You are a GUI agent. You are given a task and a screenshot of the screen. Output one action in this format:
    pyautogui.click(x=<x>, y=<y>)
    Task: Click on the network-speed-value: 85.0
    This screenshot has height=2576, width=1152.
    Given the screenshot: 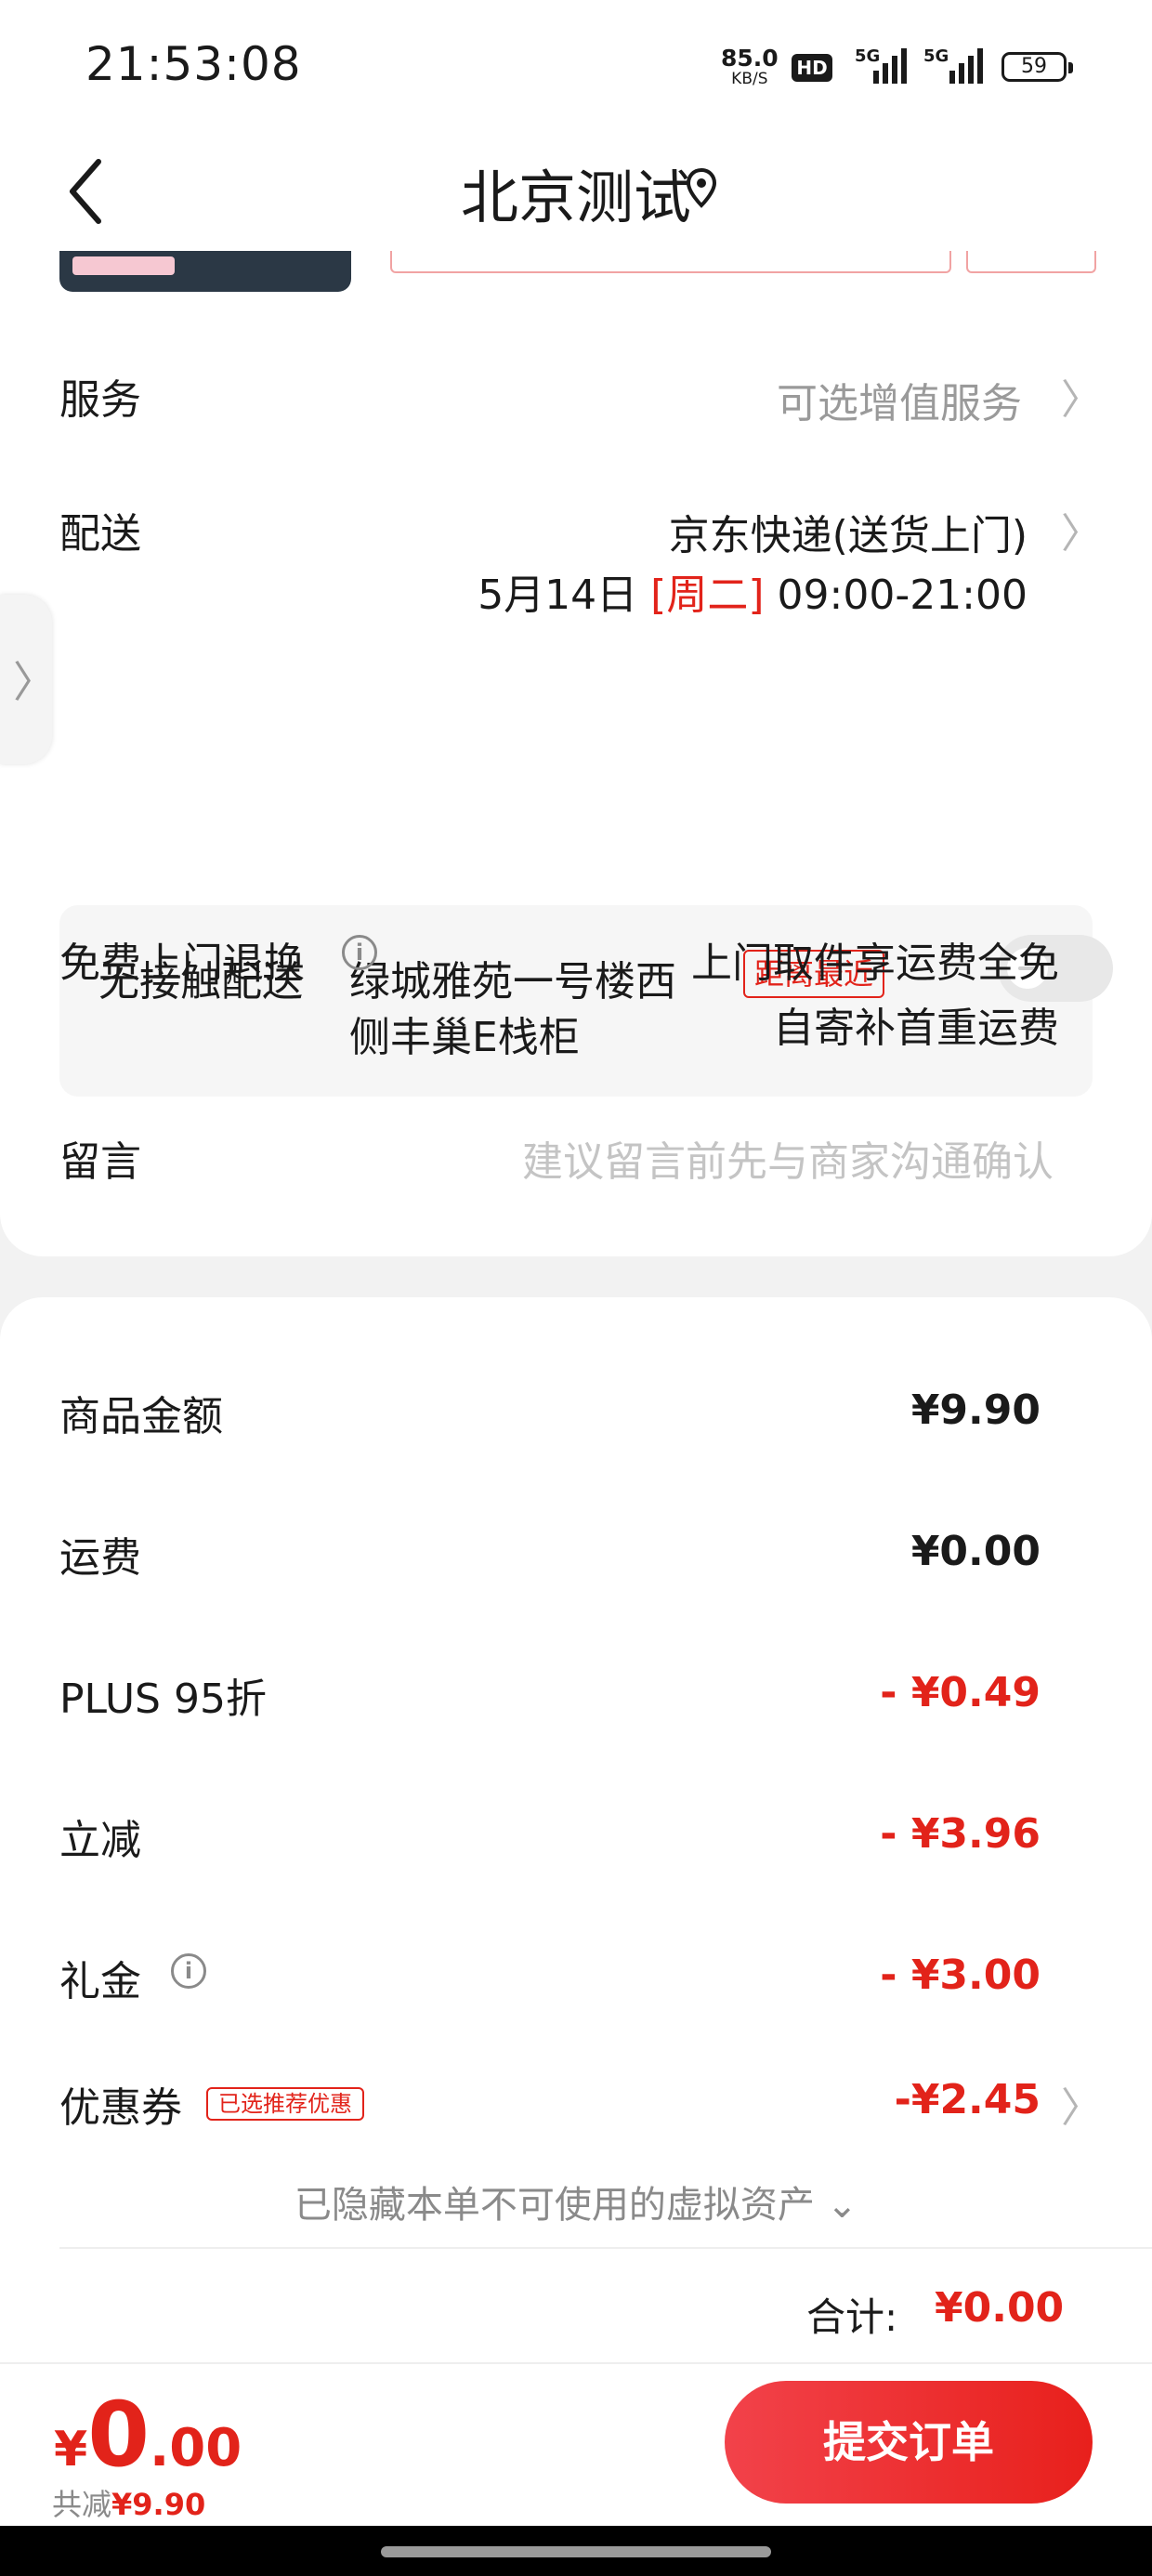 What is the action you would take?
    pyautogui.click(x=750, y=58)
    